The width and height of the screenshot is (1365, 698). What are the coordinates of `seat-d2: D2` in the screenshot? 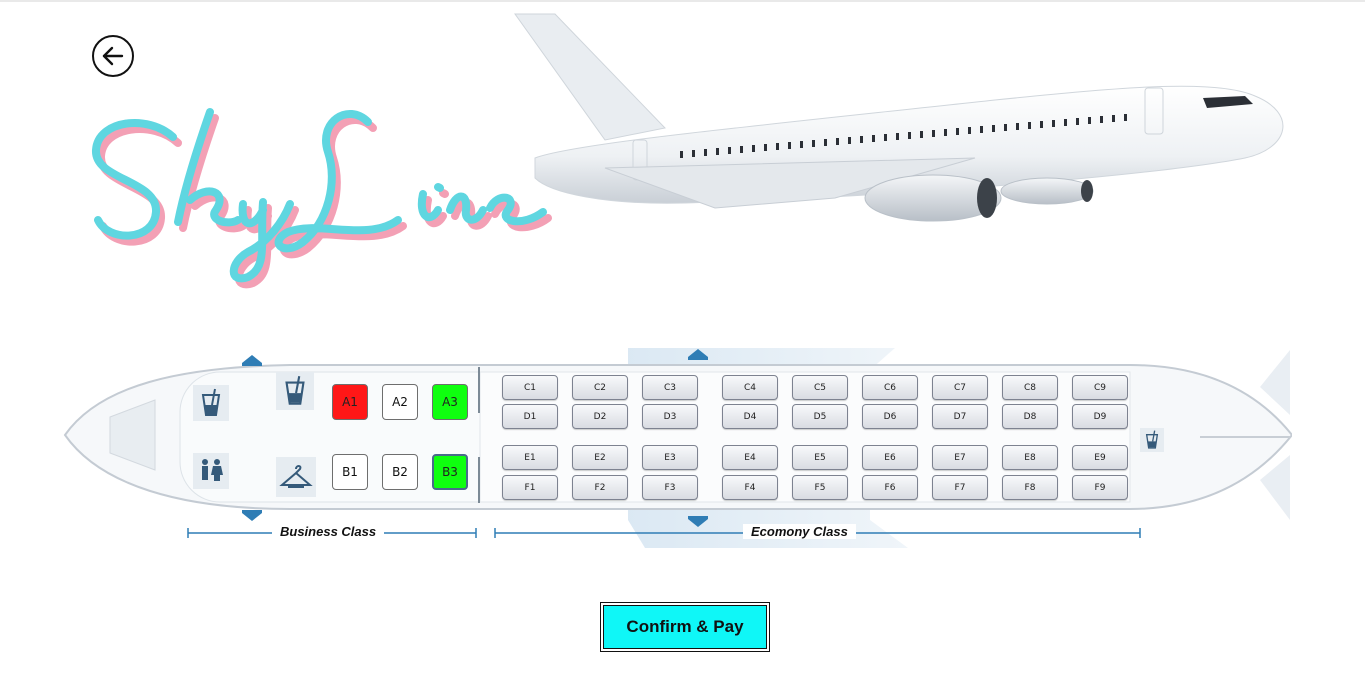 It's located at (600, 416).